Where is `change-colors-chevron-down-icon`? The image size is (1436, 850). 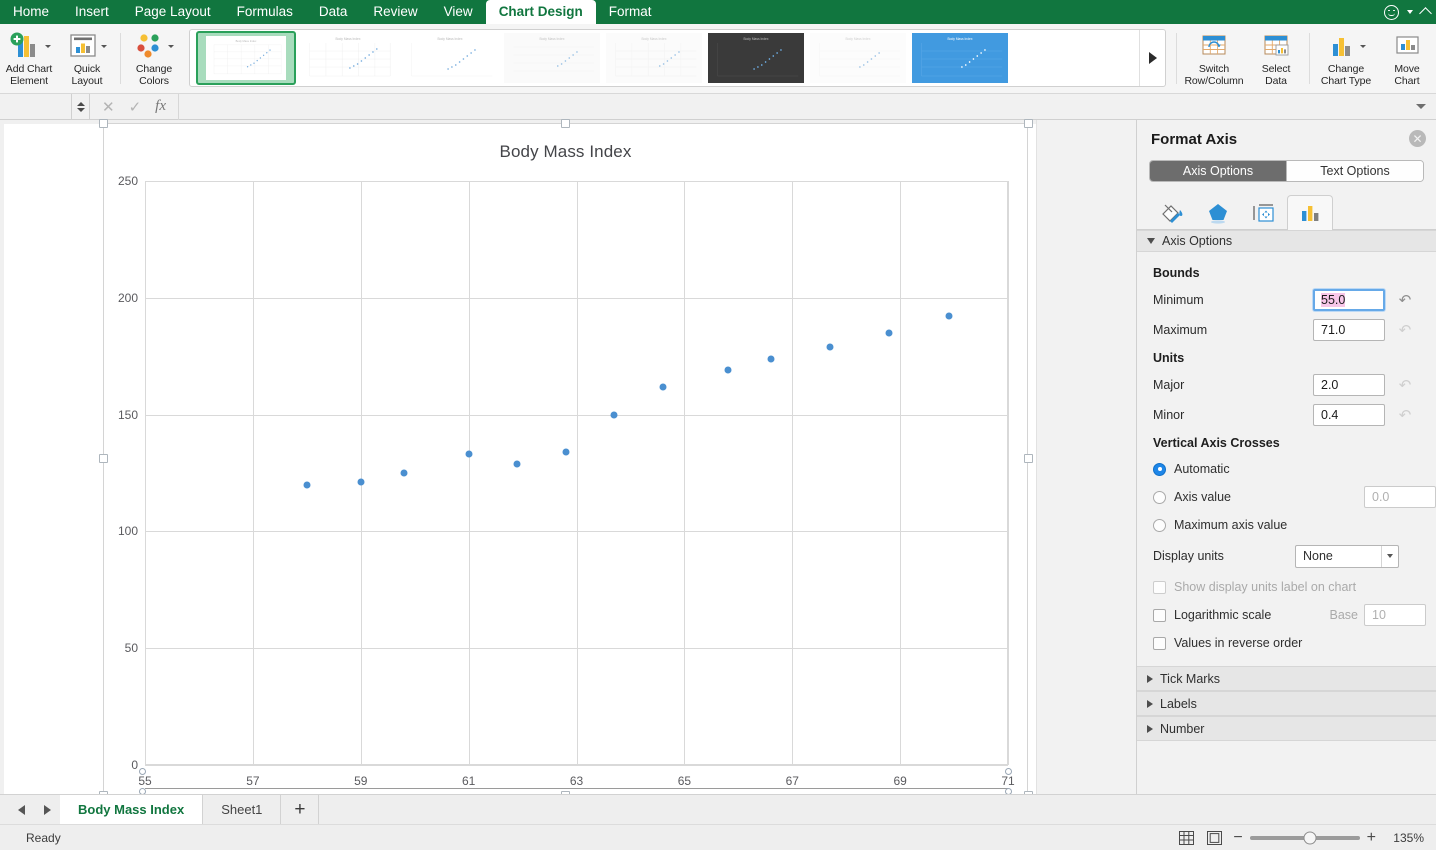
change-colors-chevron-down-icon is located at coordinates (170, 46).